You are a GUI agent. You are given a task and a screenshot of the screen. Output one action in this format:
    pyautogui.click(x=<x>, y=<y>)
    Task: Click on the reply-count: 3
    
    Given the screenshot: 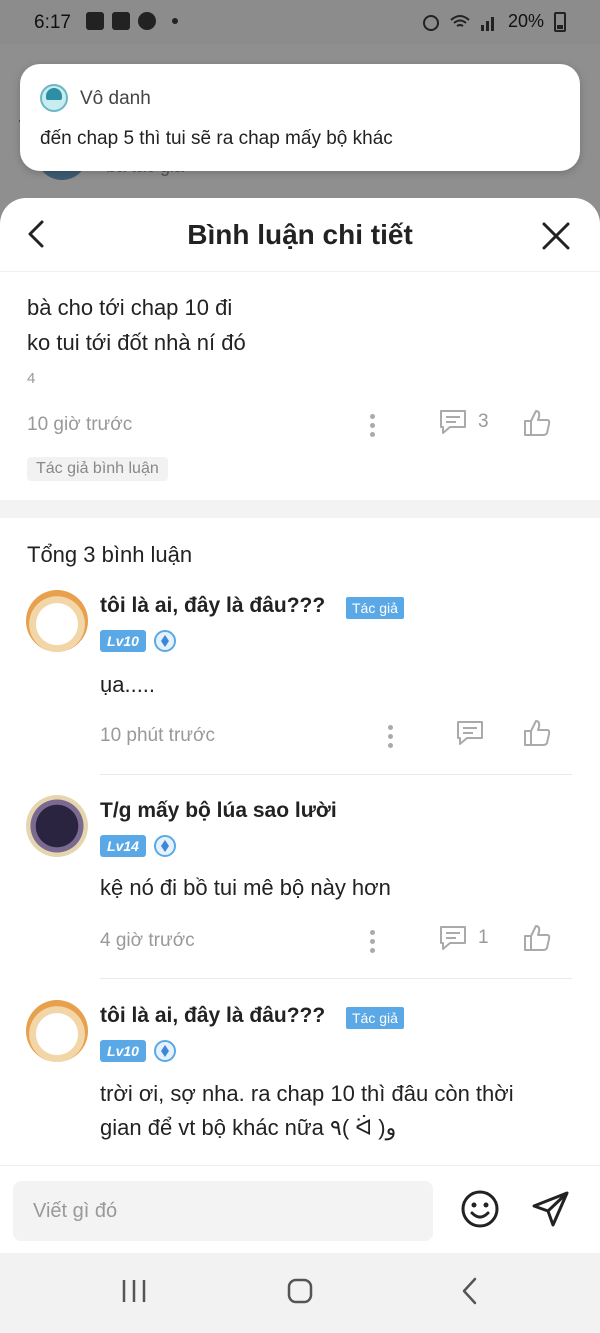 What is the action you would take?
    pyautogui.click(x=483, y=421)
    